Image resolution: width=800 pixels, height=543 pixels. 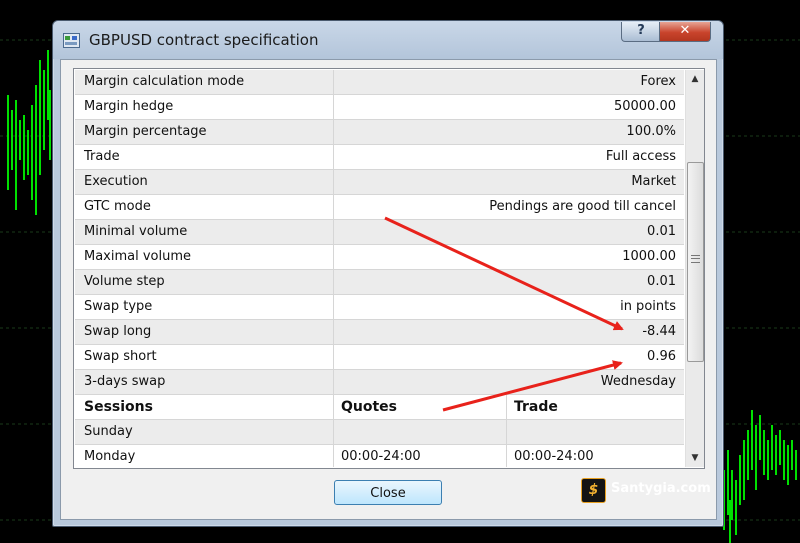 What do you see at coordinates (536, 407) in the screenshot?
I see `trade-header: Trade` at bounding box center [536, 407].